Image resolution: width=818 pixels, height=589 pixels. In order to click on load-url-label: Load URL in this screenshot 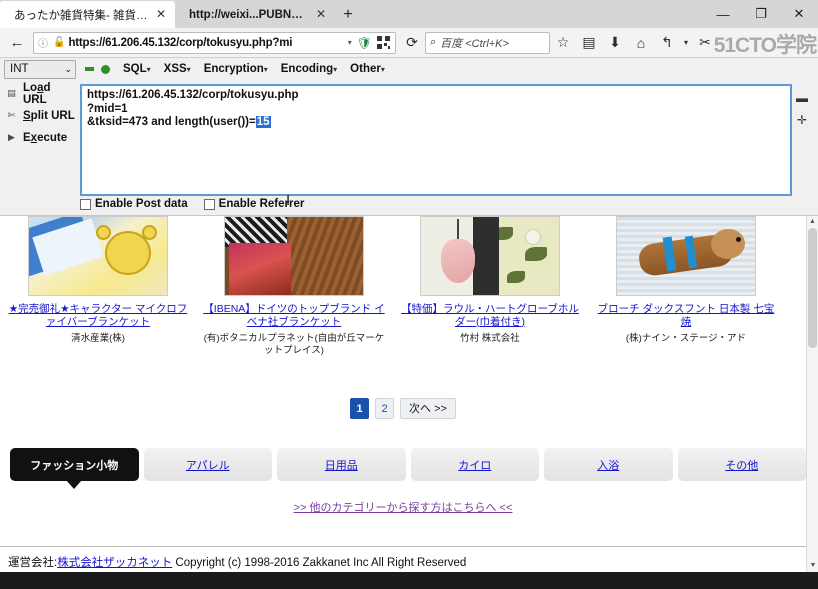, I will do `click(37, 93)`.